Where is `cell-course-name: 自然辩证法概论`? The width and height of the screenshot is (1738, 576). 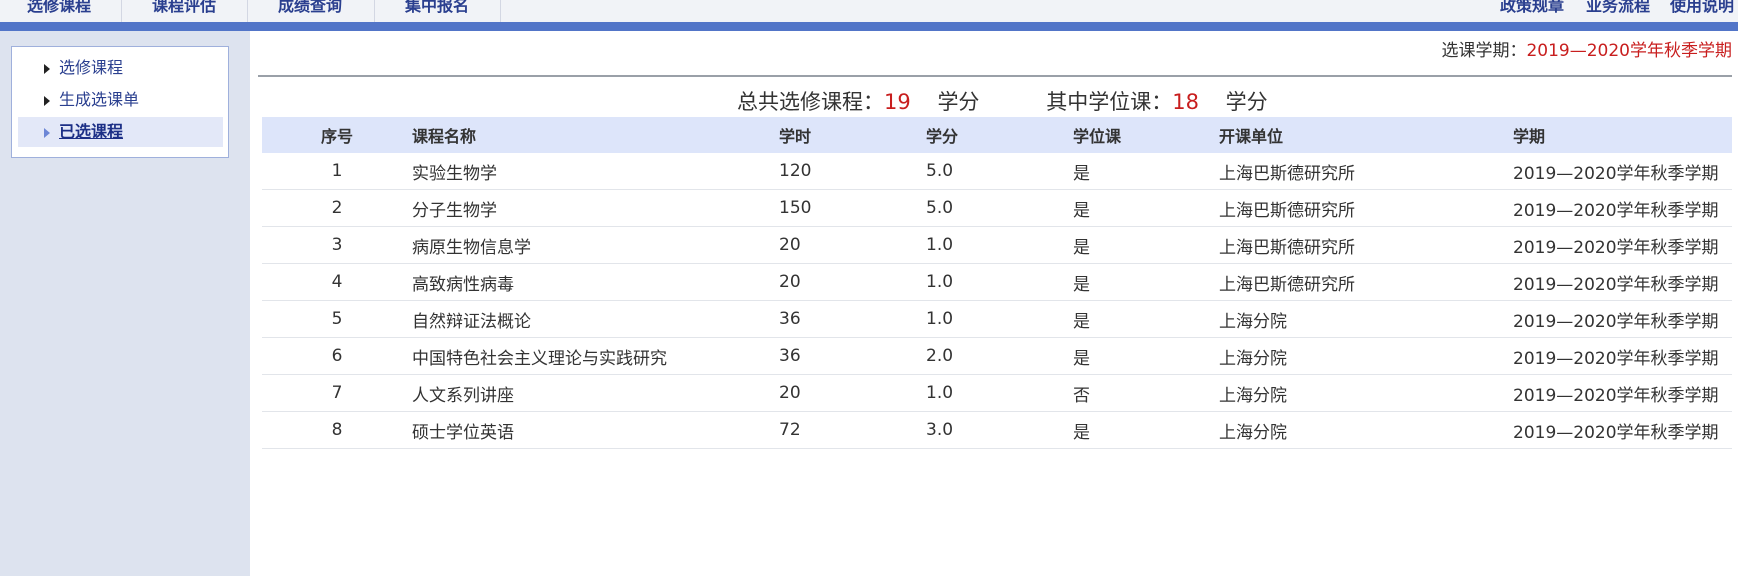
cell-course-name: 自然辩证法概论 is located at coordinates (595, 319).